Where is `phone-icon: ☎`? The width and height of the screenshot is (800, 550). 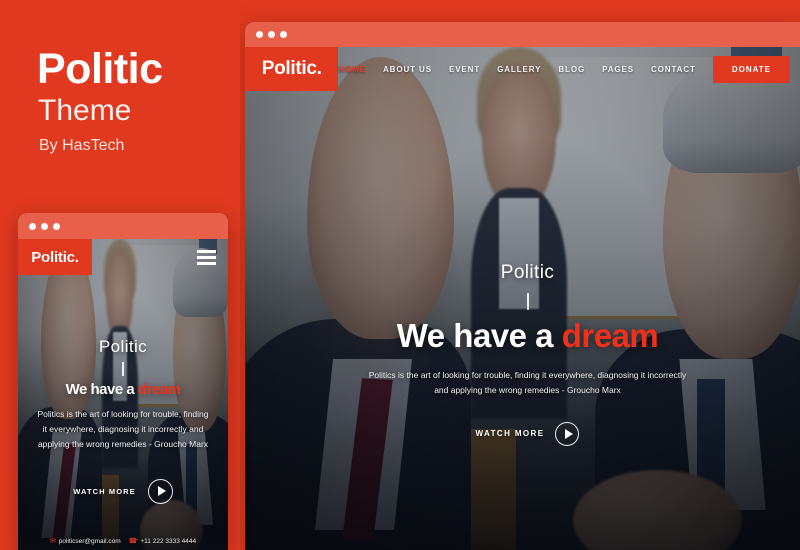
phone-icon: ☎ is located at coordinates (133, 541).